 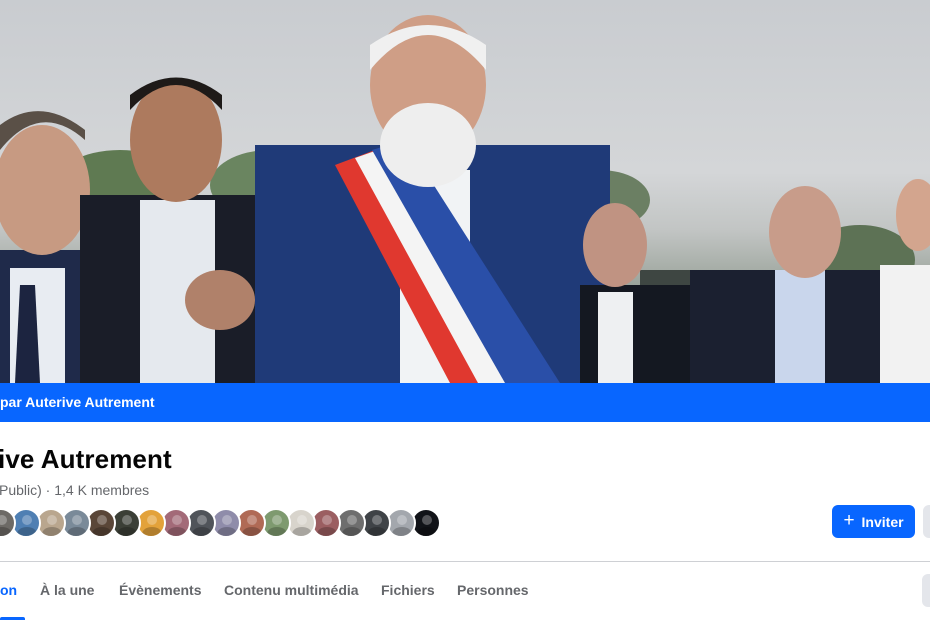 I want to click on members-count: 1,4 K membres, so click(x=101, y=490).